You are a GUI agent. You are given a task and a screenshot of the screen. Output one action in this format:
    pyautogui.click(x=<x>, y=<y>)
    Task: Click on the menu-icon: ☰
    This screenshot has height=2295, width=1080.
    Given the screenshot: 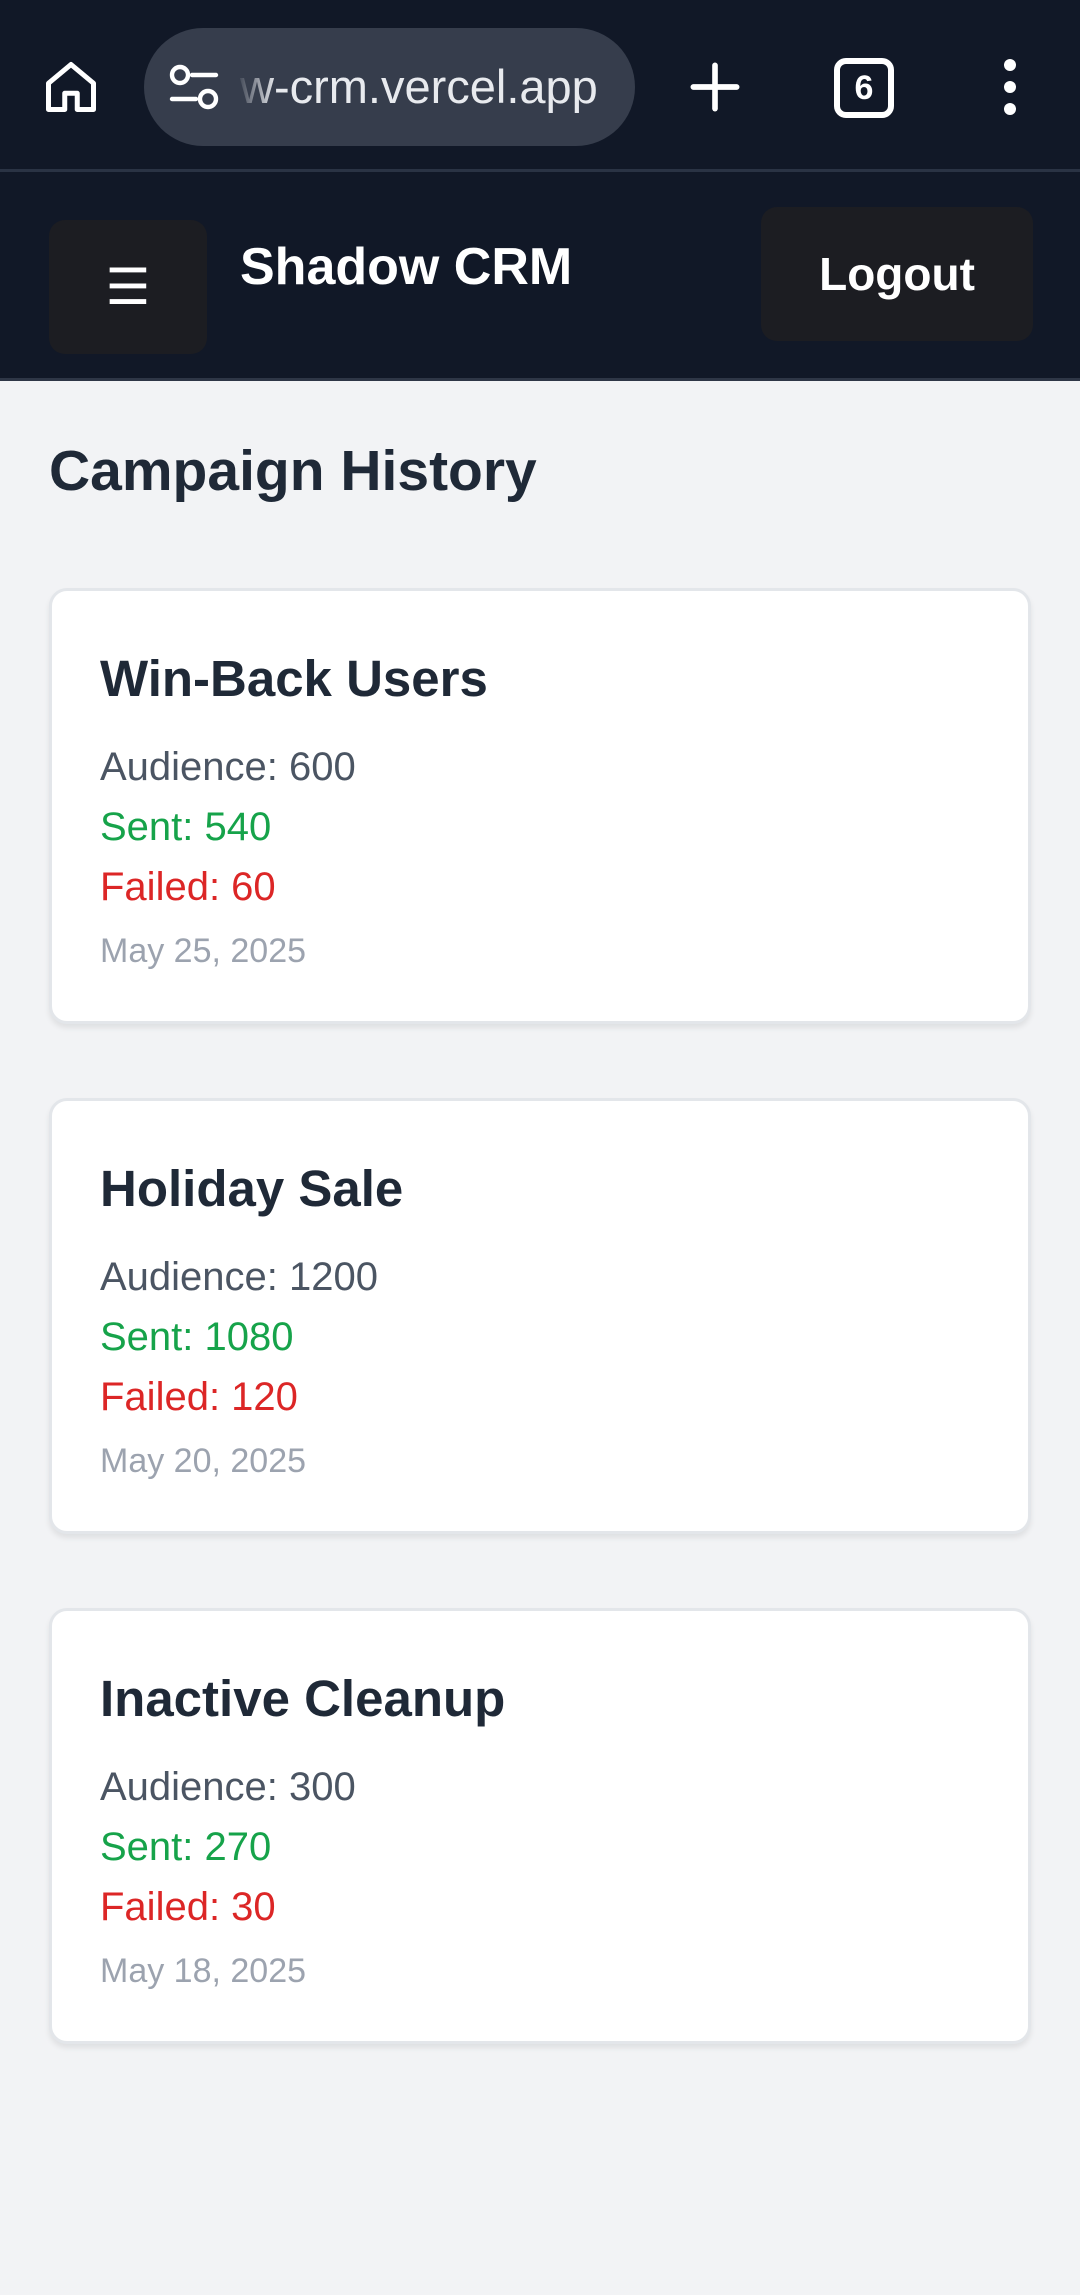 What is the action you would take?
    pyautogui.click(x=128, y=287)
    